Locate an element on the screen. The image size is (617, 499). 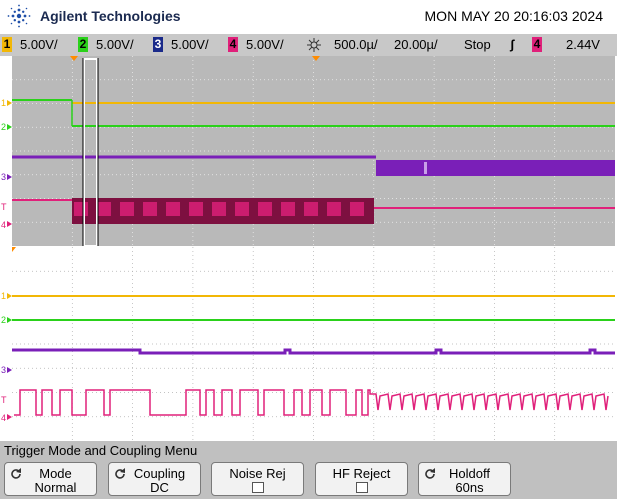
noise-reject-checkbox is located at coordinates (258, 487).